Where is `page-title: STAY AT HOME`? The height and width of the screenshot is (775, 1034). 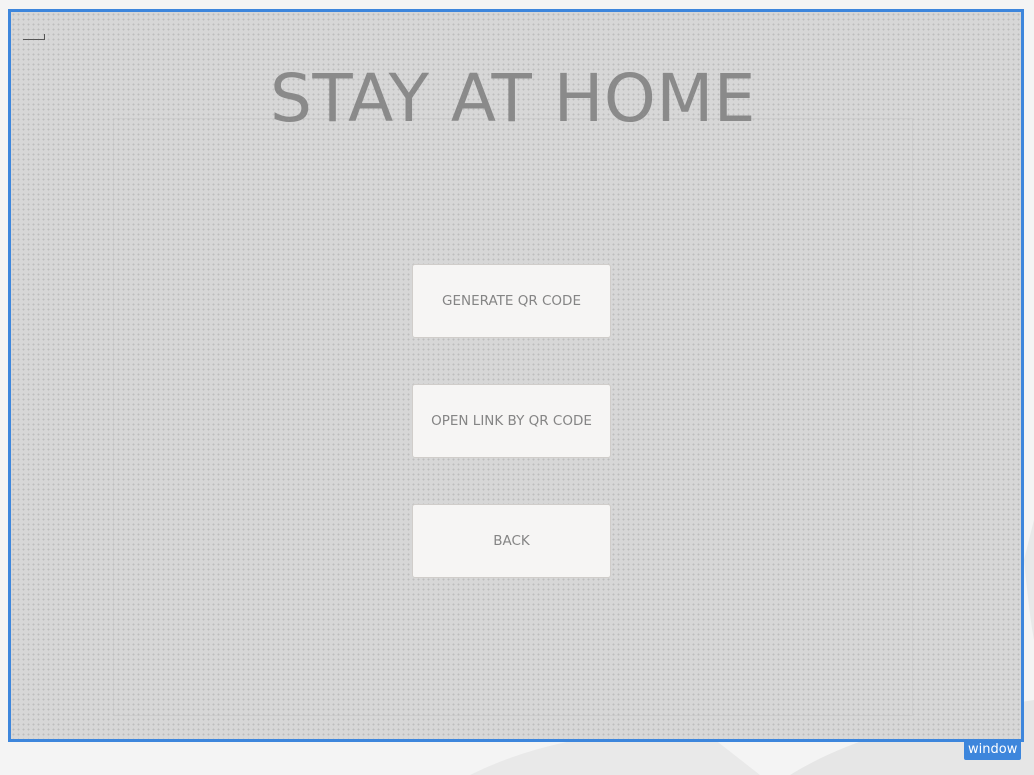
page-title: STAY AT HOME is located at coordinates (513, 98).